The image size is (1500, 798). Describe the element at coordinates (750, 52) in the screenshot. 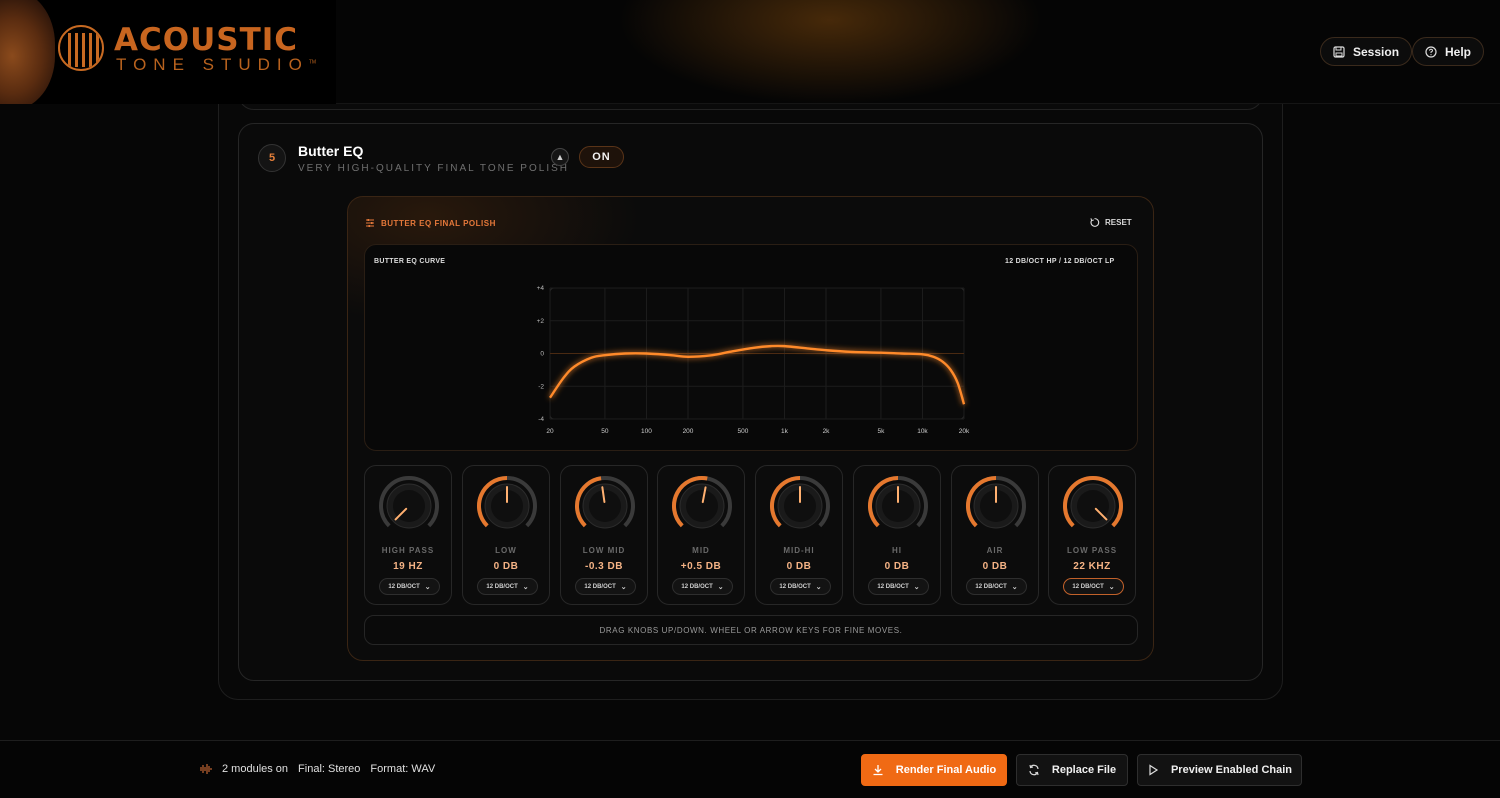

I see `app-header: ACOUSTIC TONE STUDIOTM Session Help` at that location.